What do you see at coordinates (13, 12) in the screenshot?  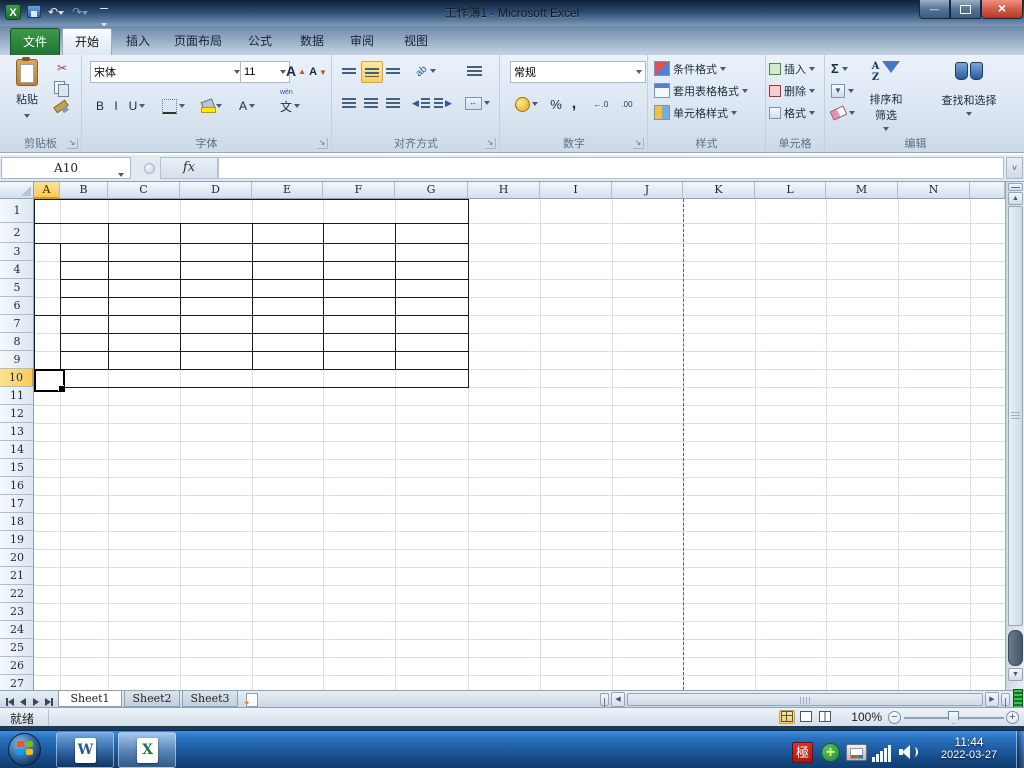 I see `excel-app-icon: X` at bounding box center [13, 12].